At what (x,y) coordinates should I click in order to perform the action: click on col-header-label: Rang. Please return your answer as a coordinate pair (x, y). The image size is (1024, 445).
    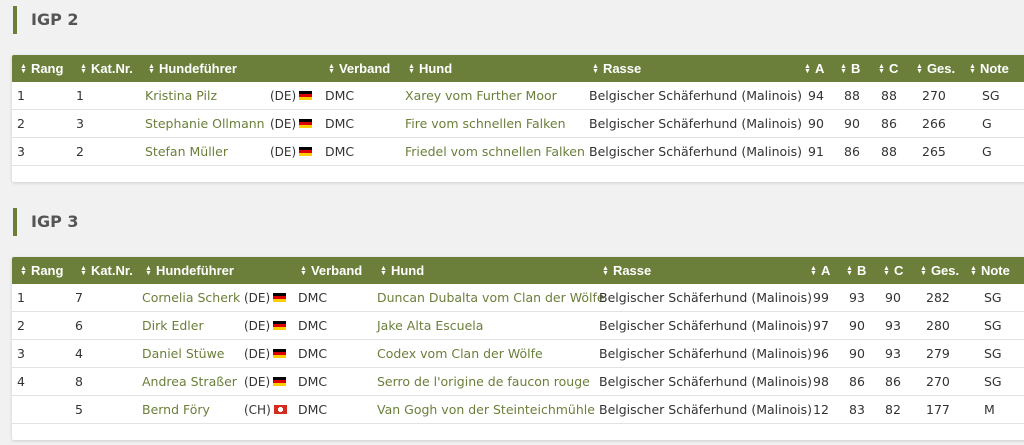
    Looking at the image, I should click on (47, 270).